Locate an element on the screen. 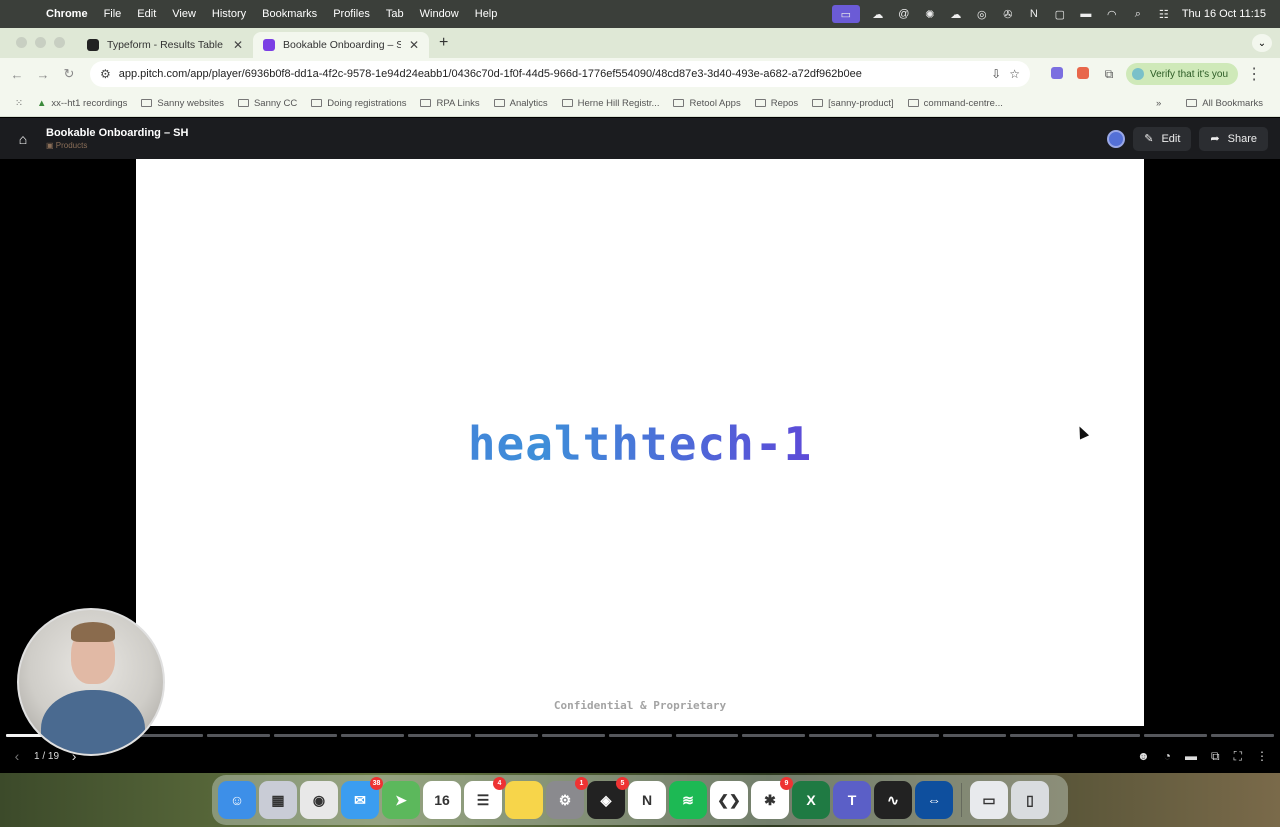  linear-icon: ◈ 5 is located at coordinates (608, 798).